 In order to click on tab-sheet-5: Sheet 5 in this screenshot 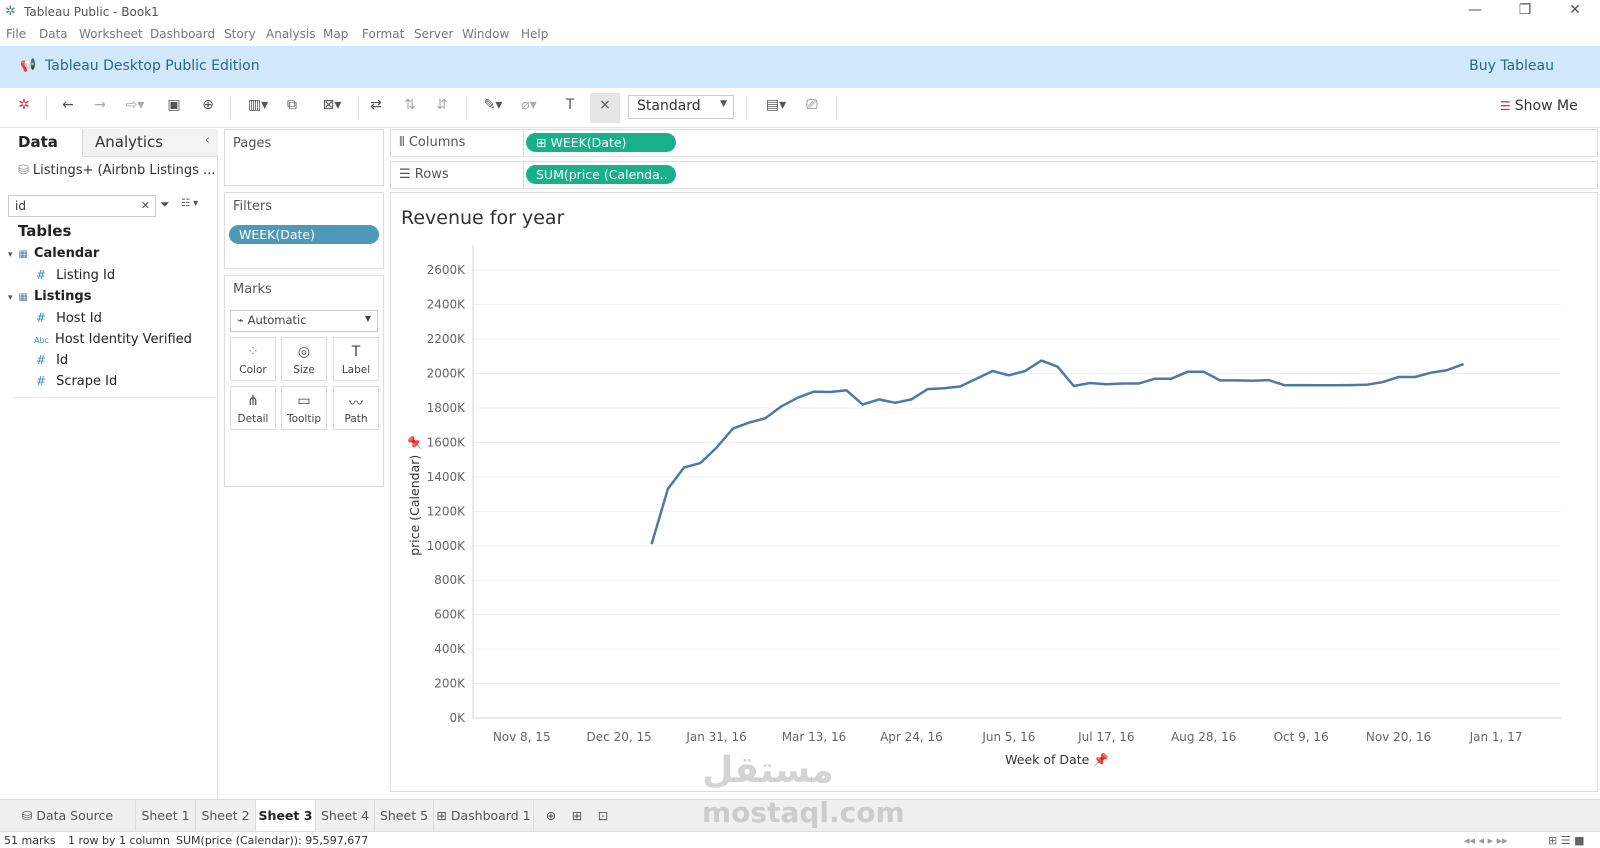, I will do `click(404, 815)`.